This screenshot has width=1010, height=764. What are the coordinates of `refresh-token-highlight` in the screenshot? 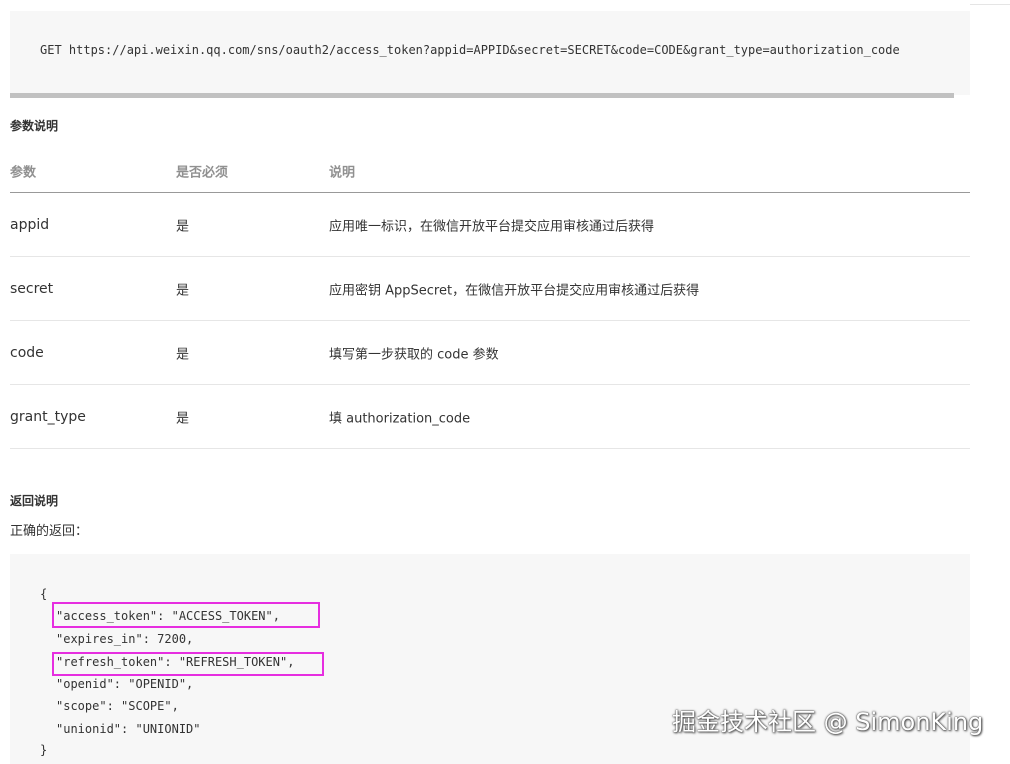 It's located at (188, 664).